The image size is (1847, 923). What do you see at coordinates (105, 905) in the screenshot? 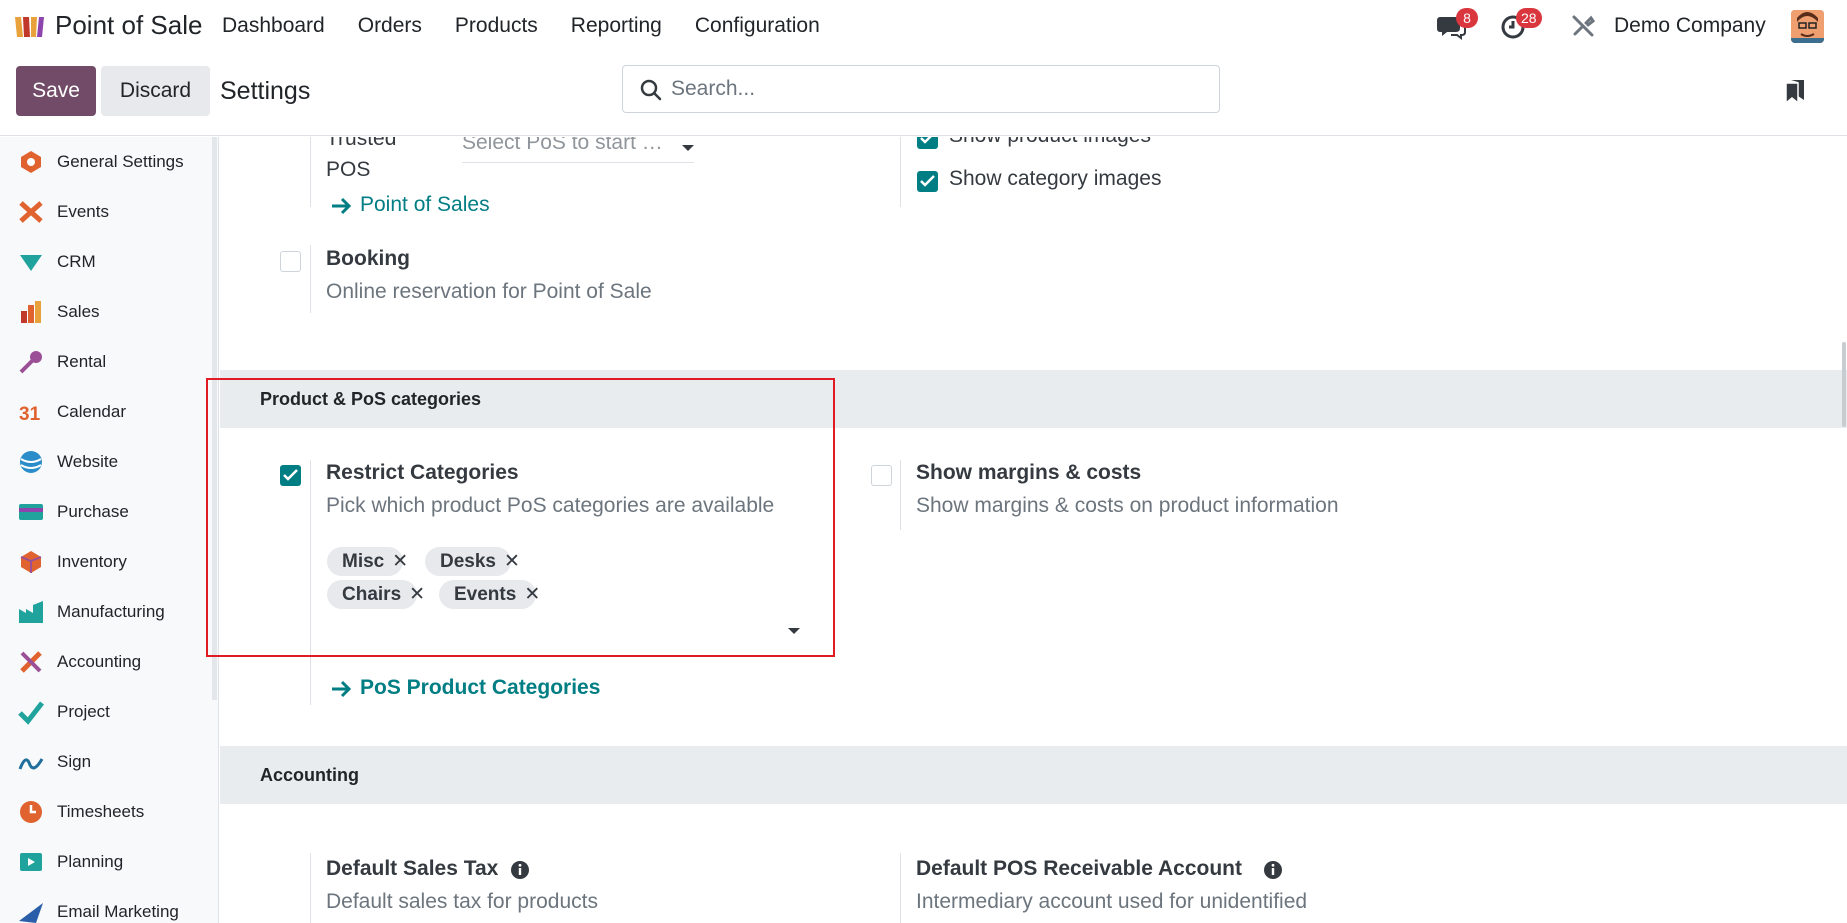
I see `sidebar-item-email-marketing: Email Marketing` at bounding box center [105, 905].